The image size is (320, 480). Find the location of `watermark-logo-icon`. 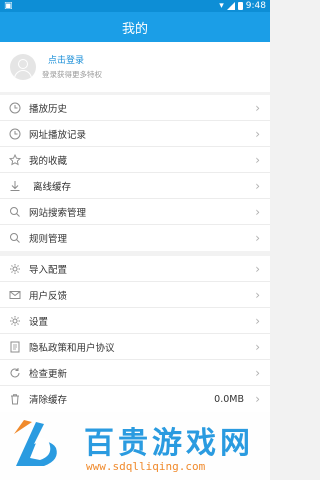

watermark-logo-icon is located at coordinates (35, 443).